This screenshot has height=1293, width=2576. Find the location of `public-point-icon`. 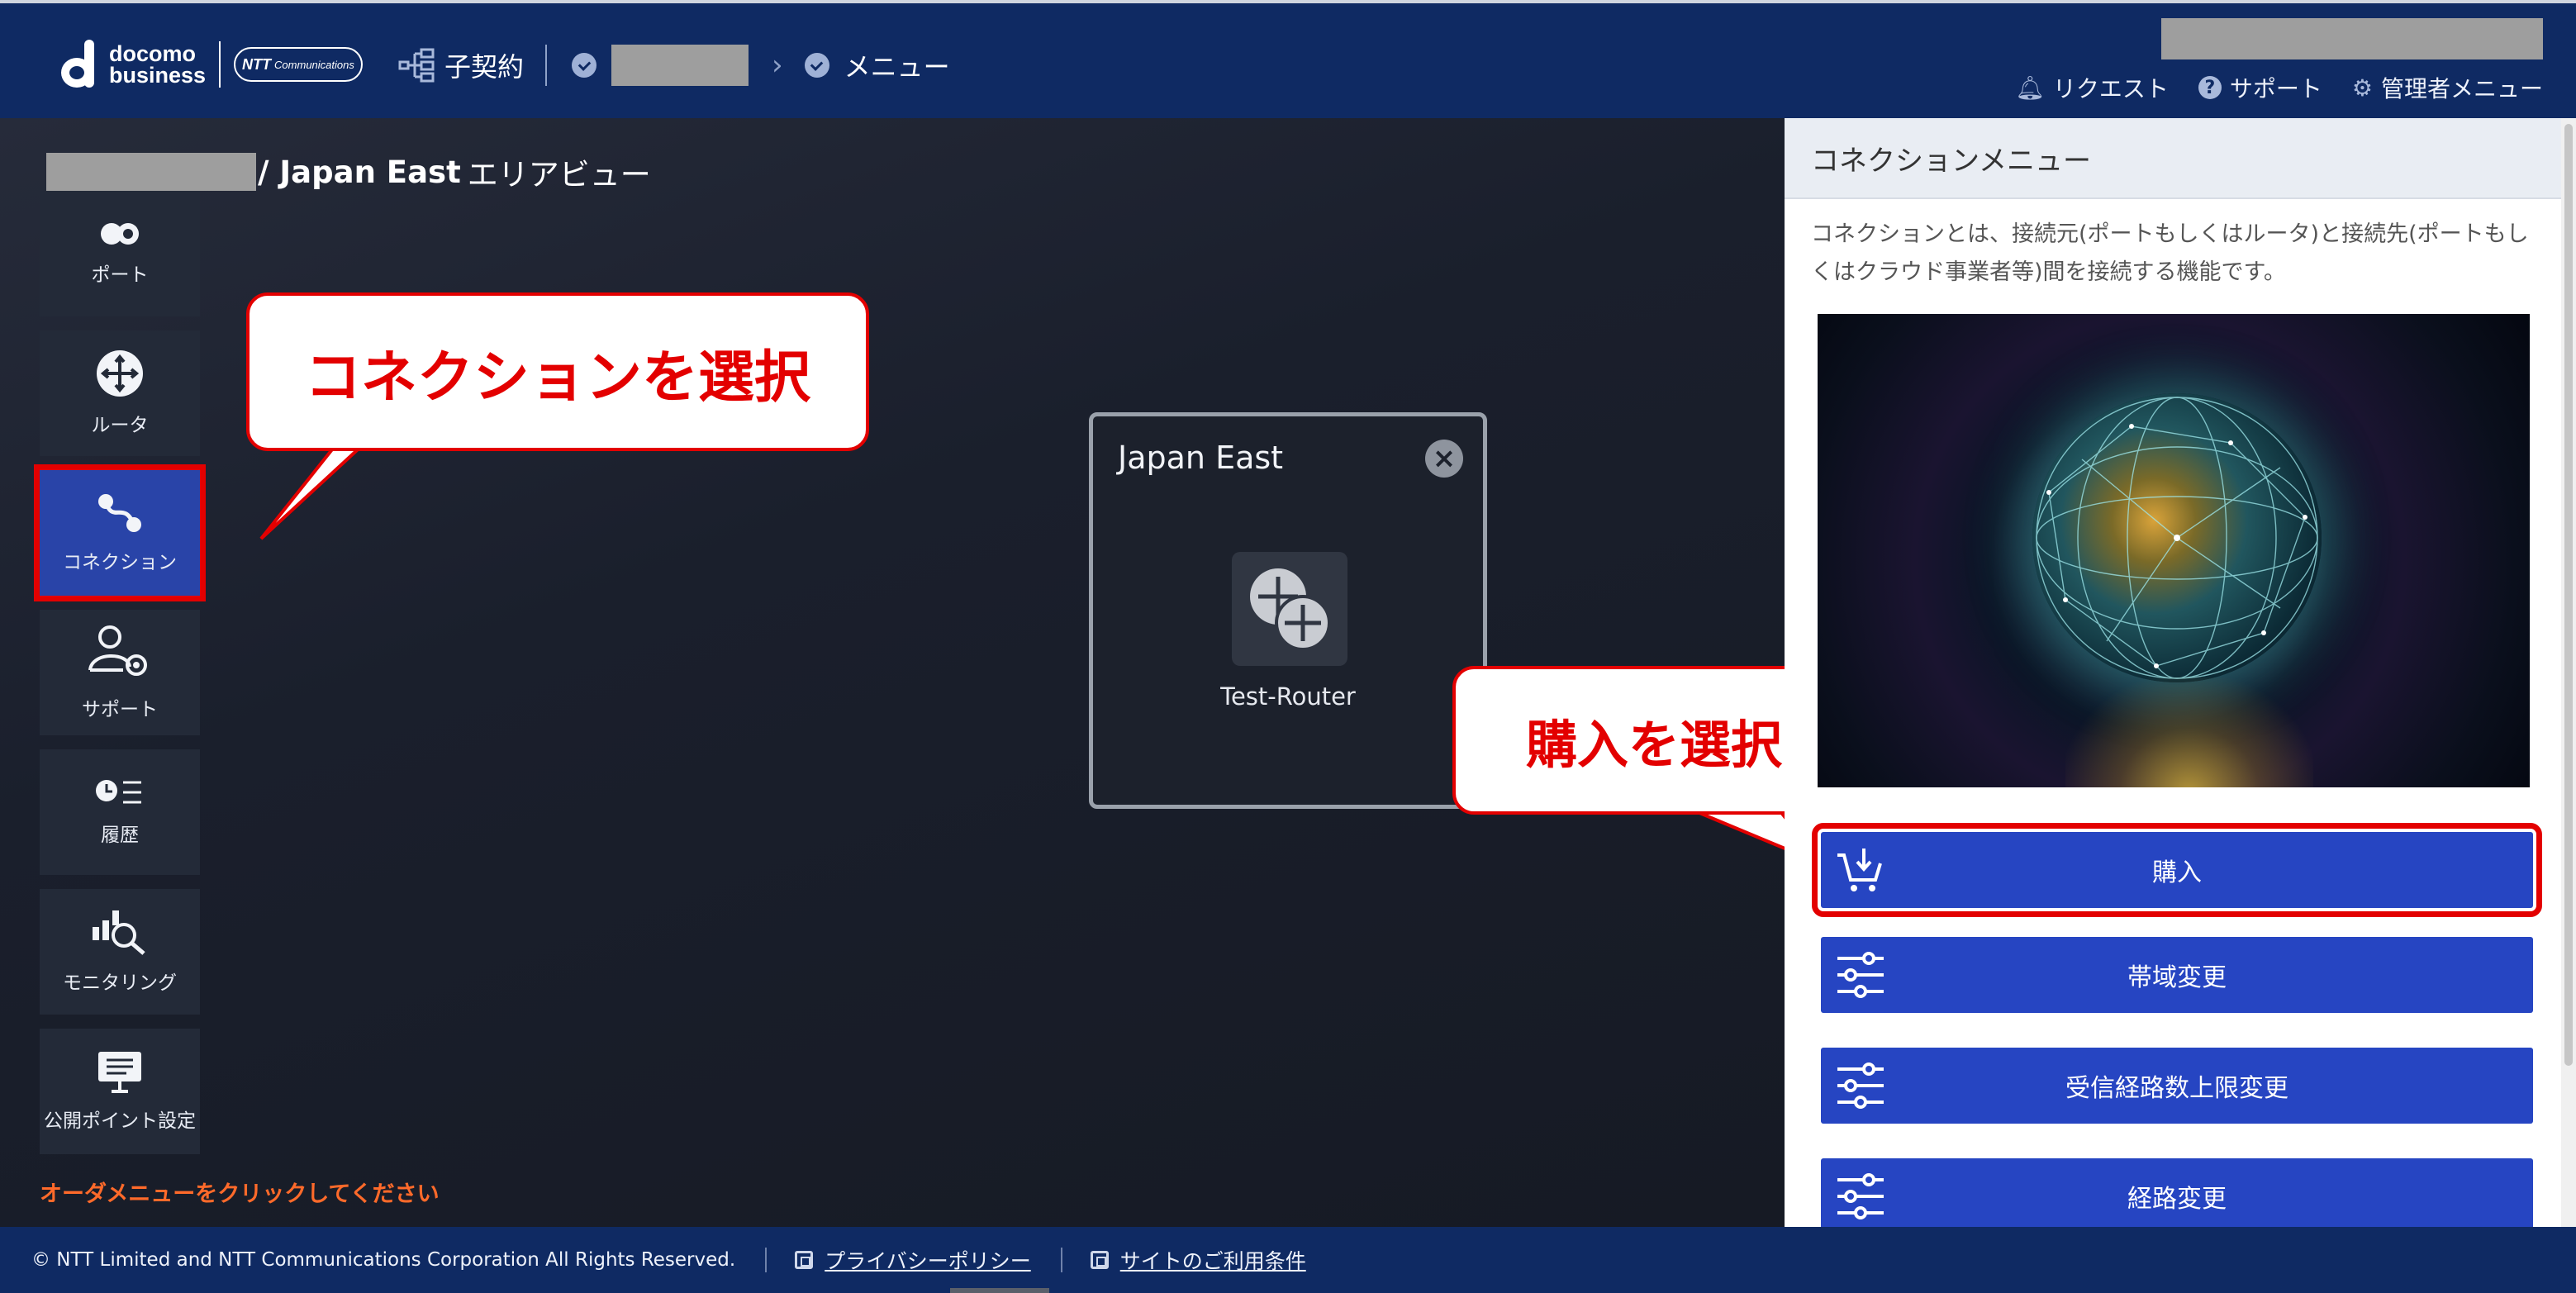

public-point-icon is located at coordinates (120, 1072).